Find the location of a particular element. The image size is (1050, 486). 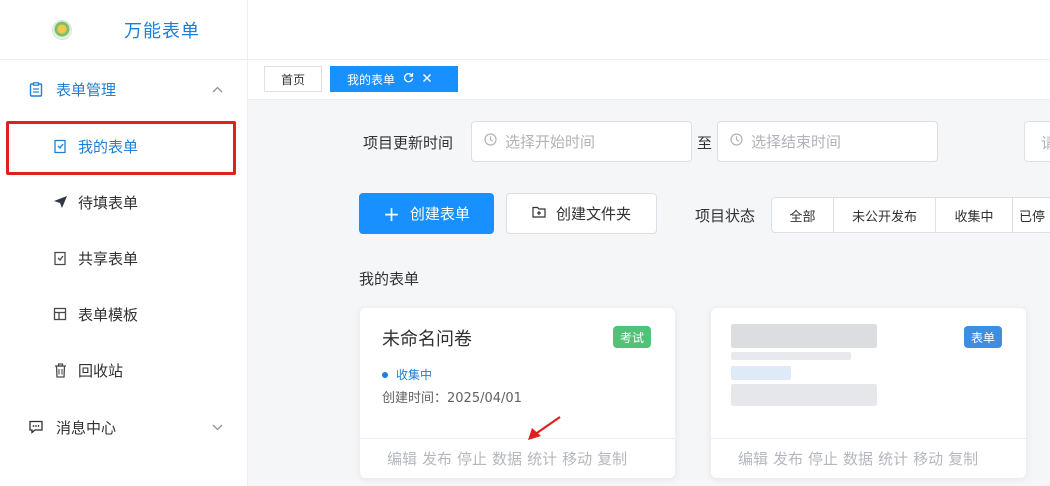

status-dot is located at coordinates (385, 374).